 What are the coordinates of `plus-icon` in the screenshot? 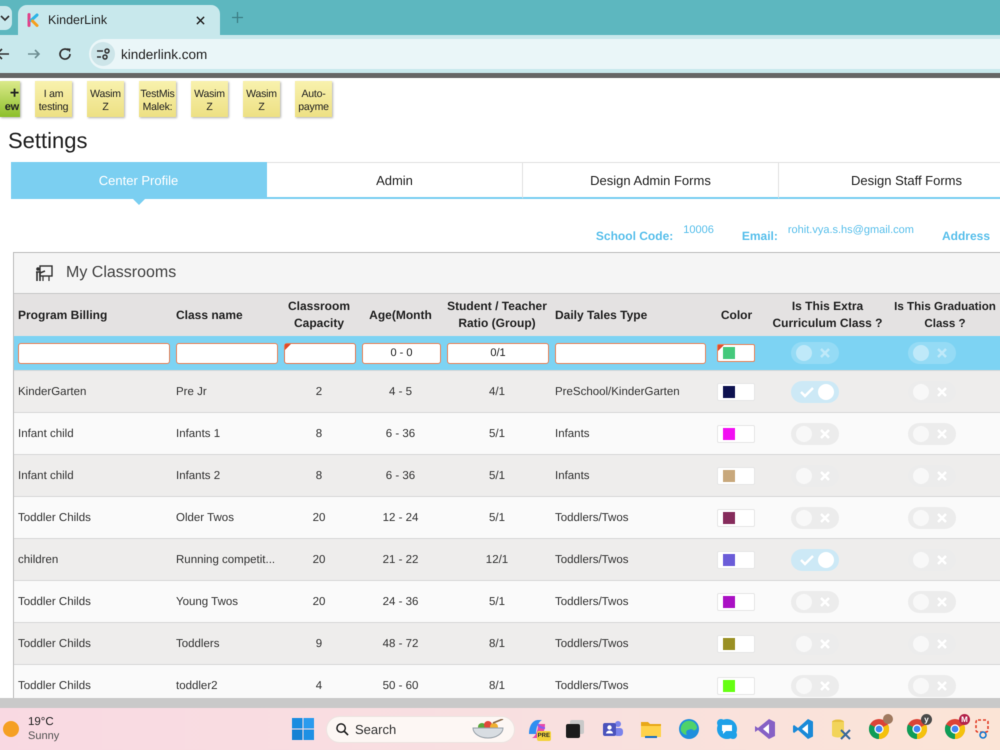 It's located at (237, 17).